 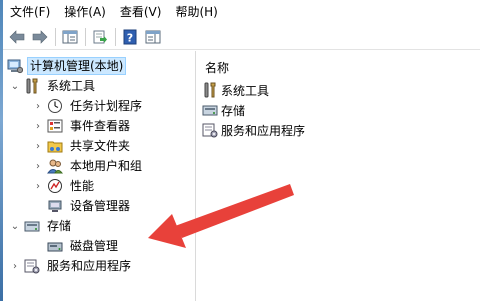 What do you see at coordinates (30, 12) in the screenshot?
I see `menu-file: 文件(F)` at bounding box center [30, 12].